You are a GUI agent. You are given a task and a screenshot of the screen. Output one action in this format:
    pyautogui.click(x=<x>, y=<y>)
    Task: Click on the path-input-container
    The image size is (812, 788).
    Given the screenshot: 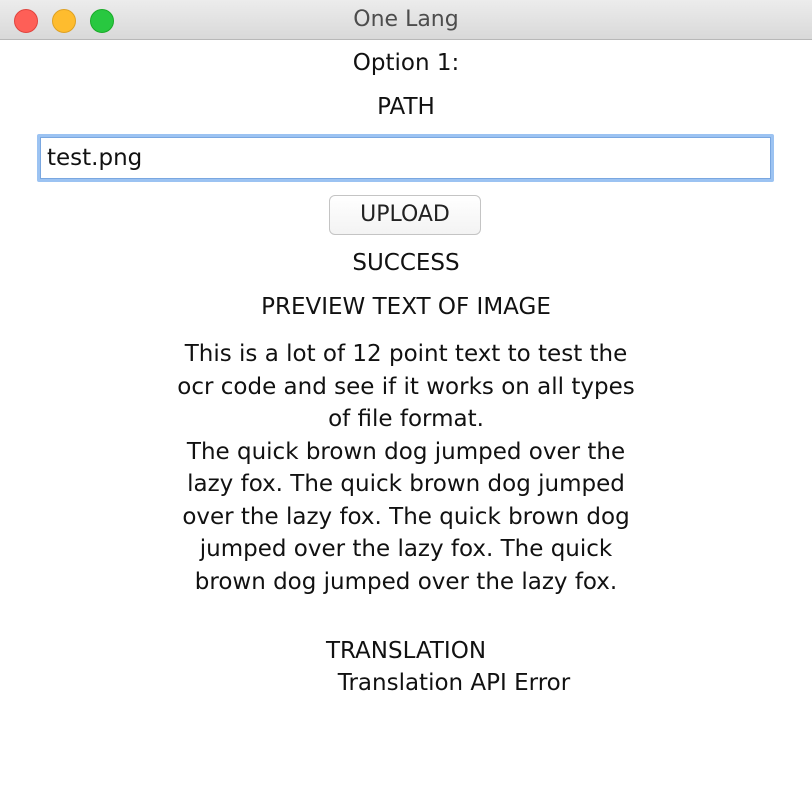 What is the action you would take?
    pyautogui.click(x=405, y=158)
    